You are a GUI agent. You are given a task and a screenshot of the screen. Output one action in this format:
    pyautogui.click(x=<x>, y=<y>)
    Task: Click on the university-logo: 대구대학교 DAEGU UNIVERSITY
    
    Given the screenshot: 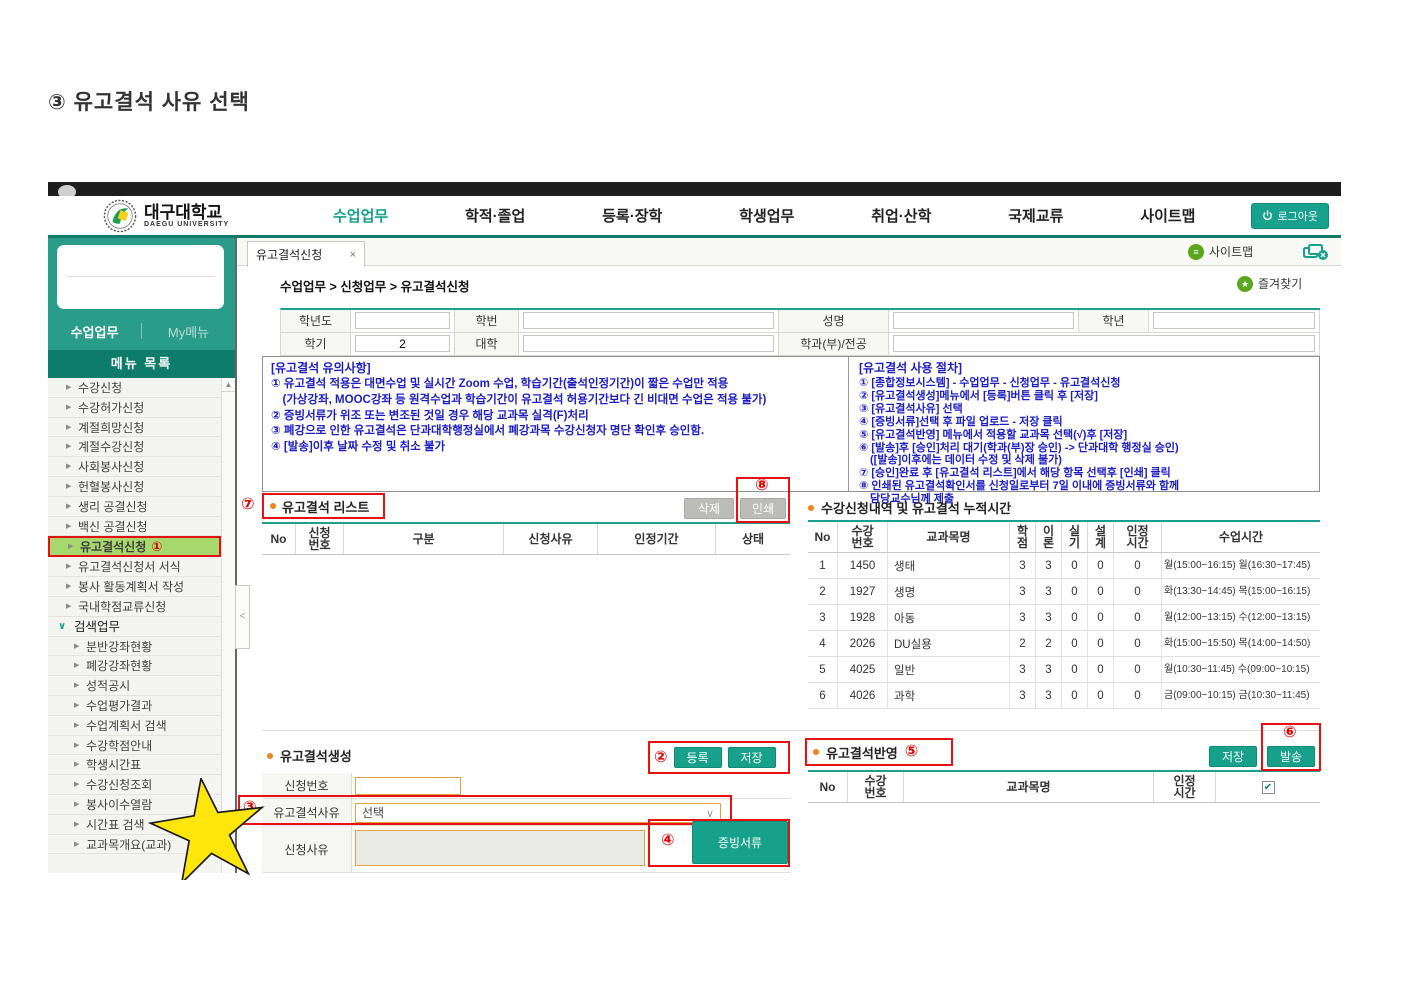 What is the action you would take?
    pyautogui.click(x=190, y=216)
    